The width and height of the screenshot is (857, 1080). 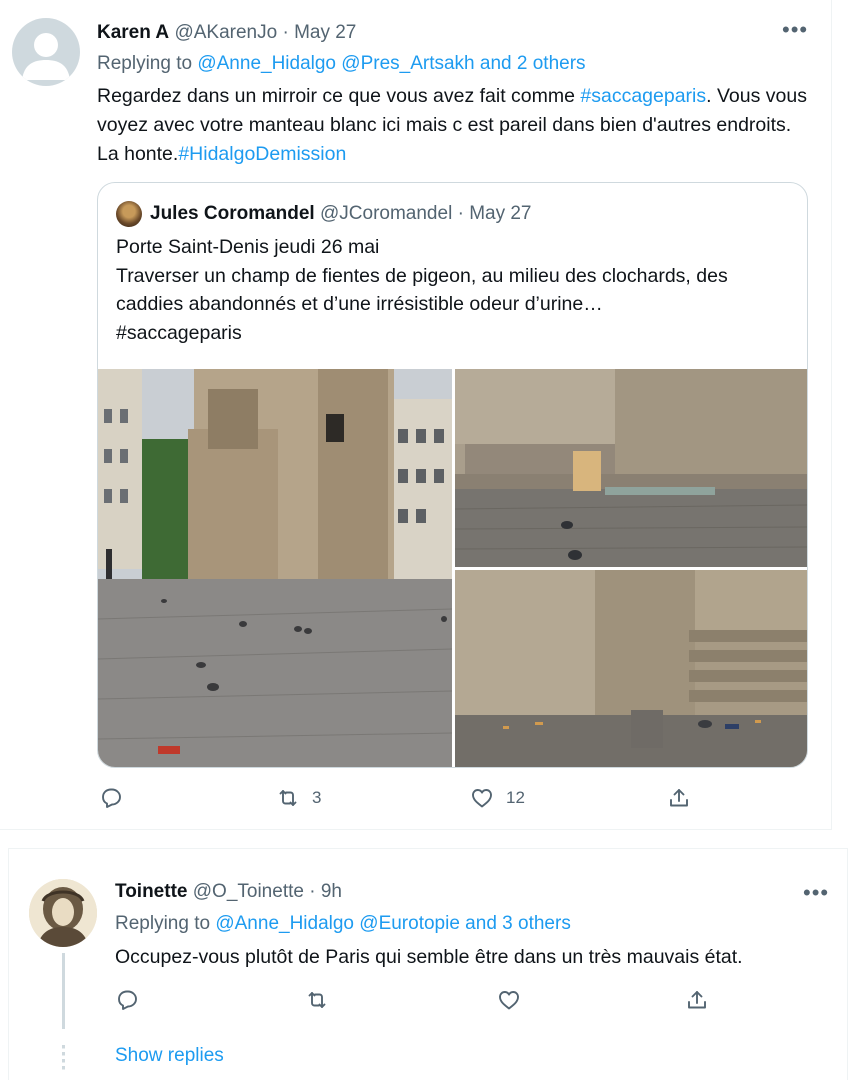 I want to click on like-button, so click(x=509, y=1000).